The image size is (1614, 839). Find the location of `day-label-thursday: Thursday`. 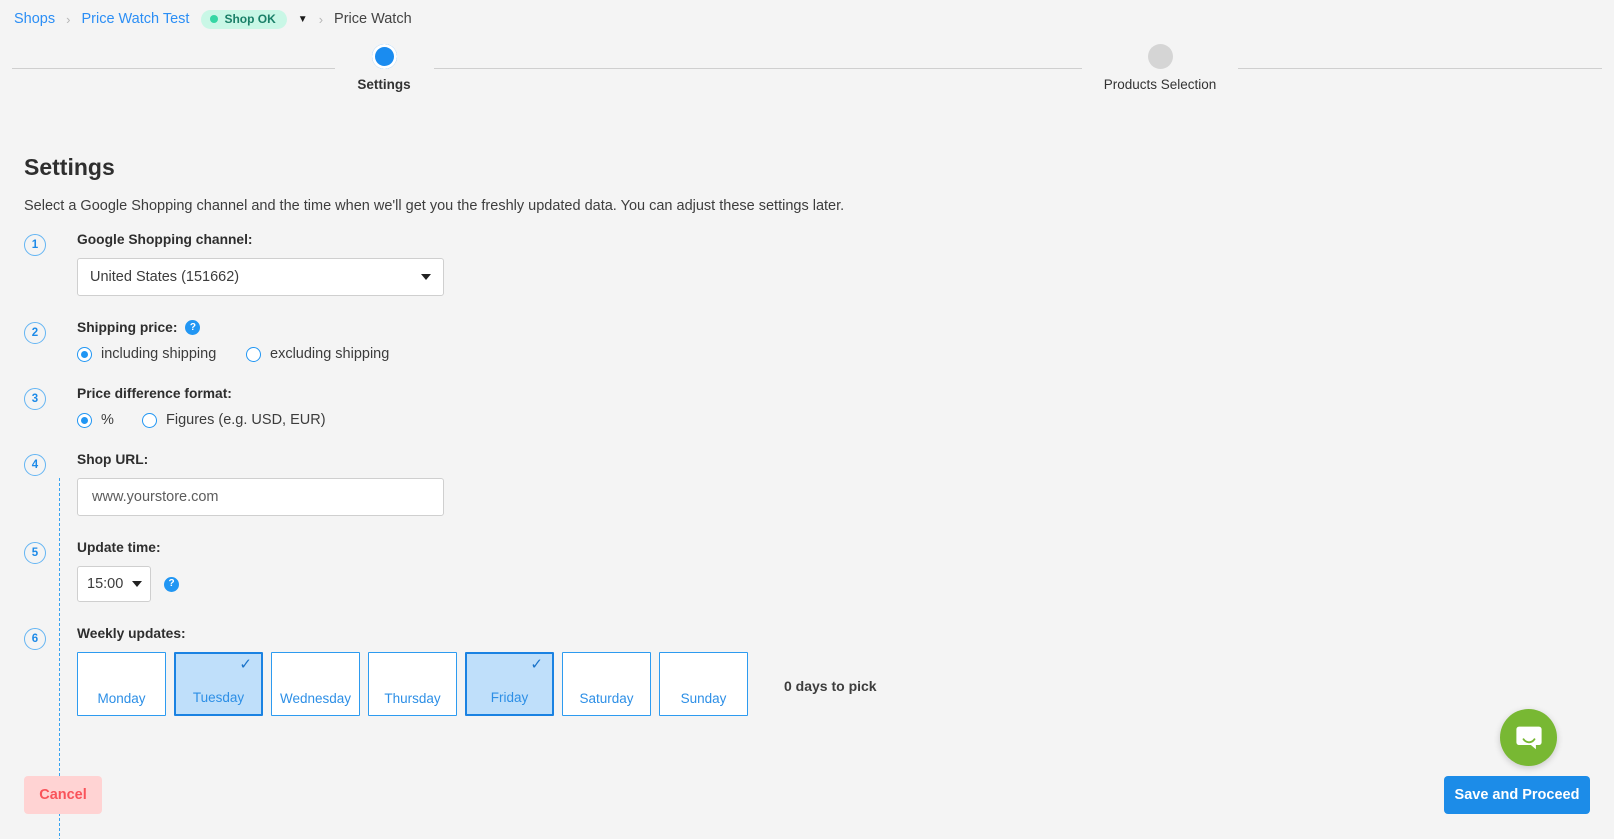

day-label-thursday: Thursday is located at coordinates (412, 698).